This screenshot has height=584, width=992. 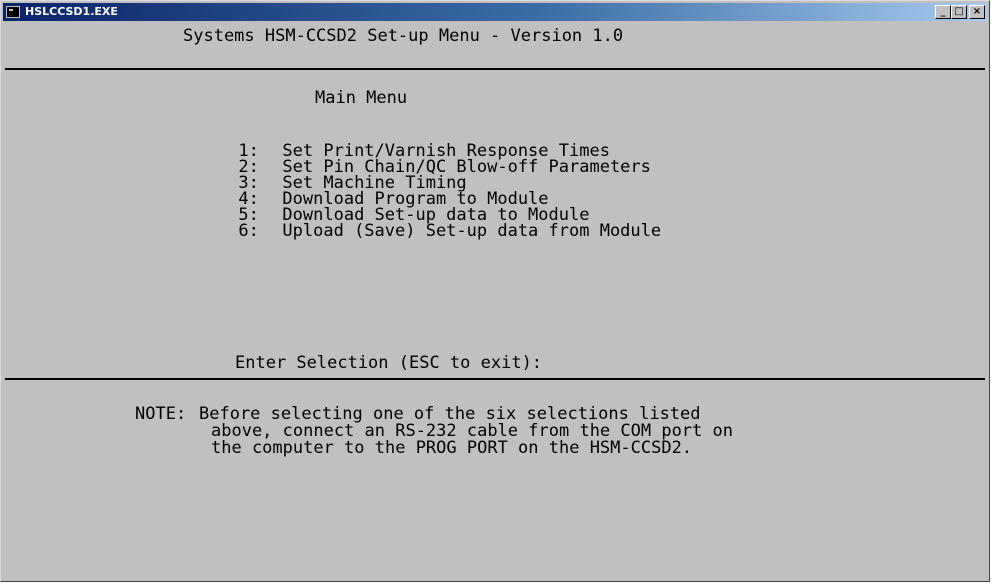 I want to click on title-bar: HSLCCSD1.EXE _ □ ×, so click(x=495, y=12).